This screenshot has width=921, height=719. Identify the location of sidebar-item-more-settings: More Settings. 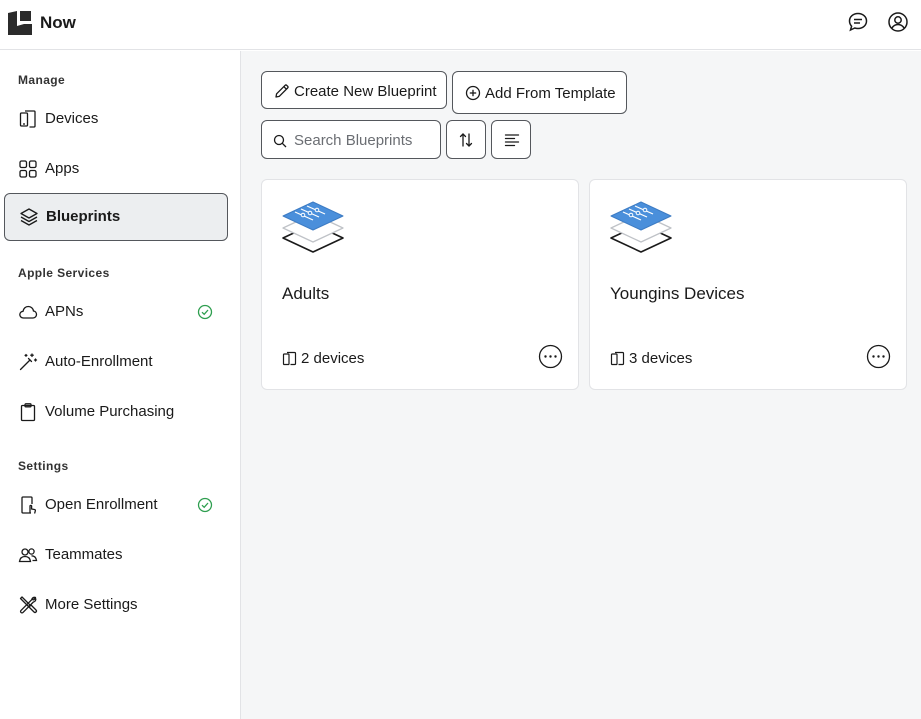
(116, 605).